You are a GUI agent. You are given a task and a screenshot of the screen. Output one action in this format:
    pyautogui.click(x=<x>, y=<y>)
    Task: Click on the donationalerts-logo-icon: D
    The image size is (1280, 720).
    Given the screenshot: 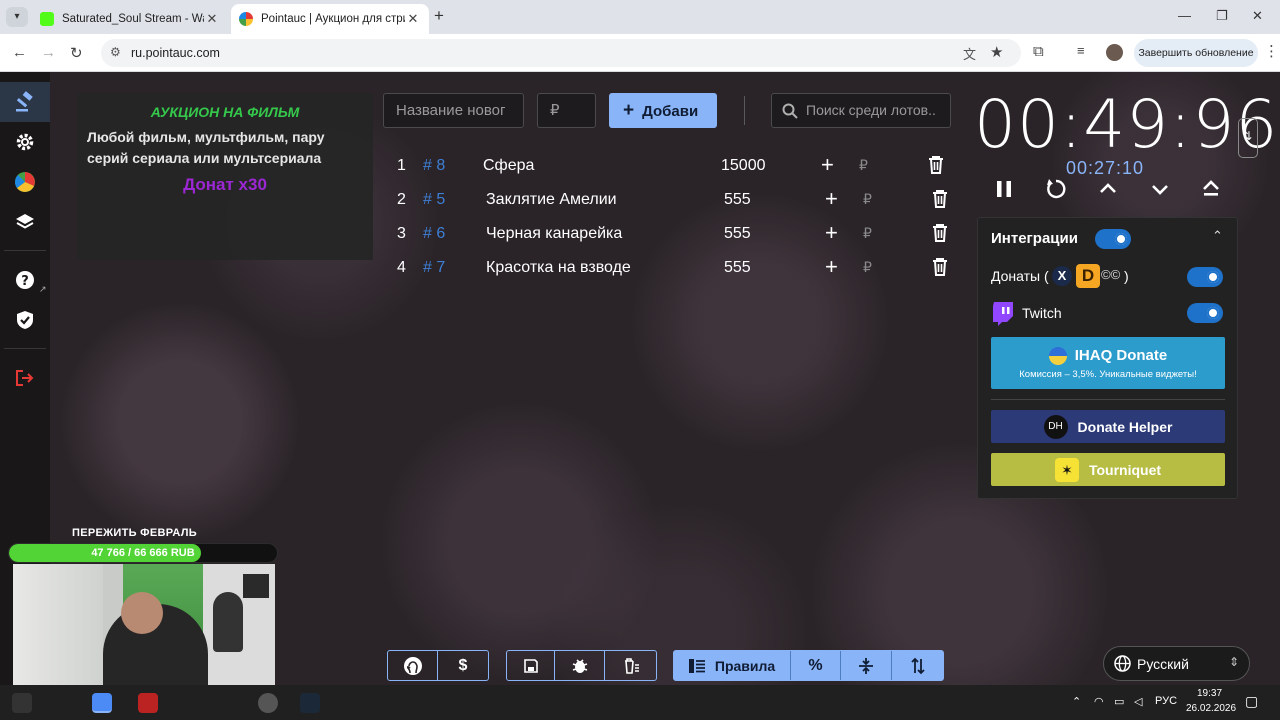 What is the action you would take?
    pyautogui.click(x=1088, y=276)
    